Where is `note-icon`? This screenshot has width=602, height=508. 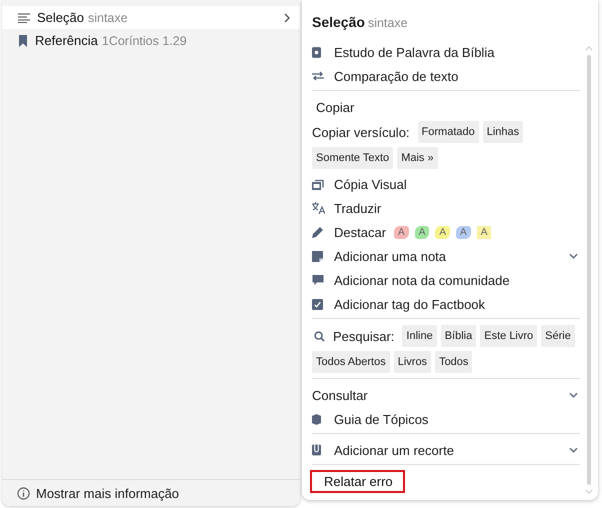 note-icon is located at coordinates (317, 256).